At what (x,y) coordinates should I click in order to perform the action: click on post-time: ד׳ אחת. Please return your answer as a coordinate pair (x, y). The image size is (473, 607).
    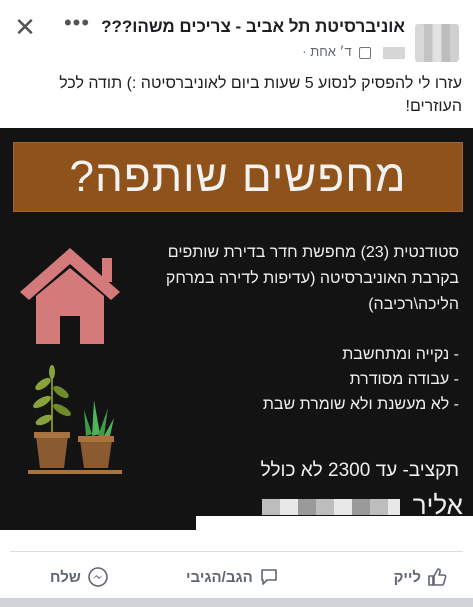
    Looking at the image, I should click on (331, 51).